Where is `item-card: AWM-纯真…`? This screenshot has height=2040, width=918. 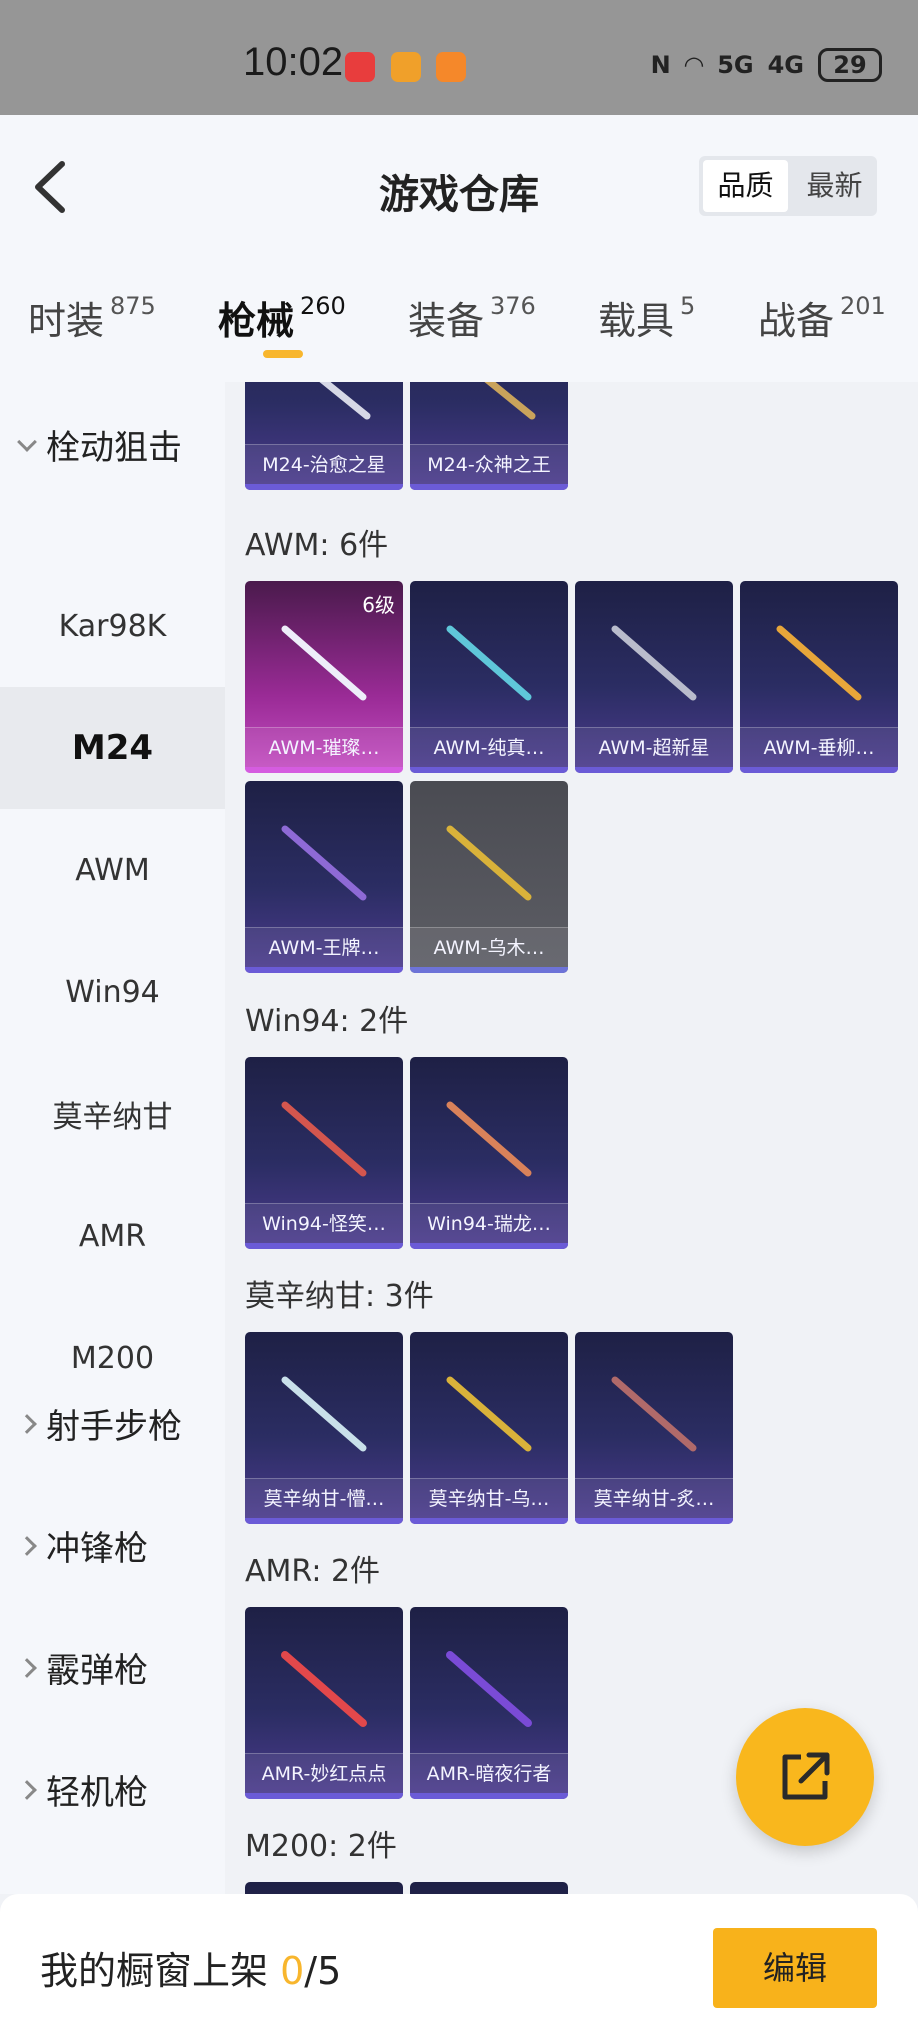 item-card: AWM-纯真… is located at coordinates (489, 677).